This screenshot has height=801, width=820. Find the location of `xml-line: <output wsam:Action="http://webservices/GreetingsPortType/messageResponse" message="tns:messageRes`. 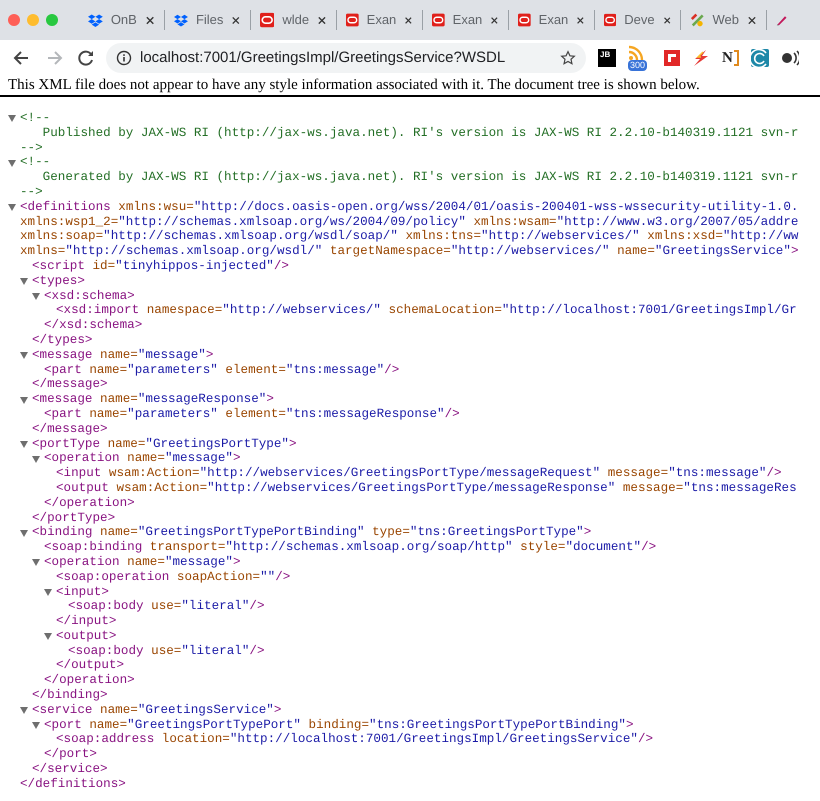

xml-line: <output wsam:Action="http://webservices/GreetingsPortType/messageResponse" message="tns:messageRes is located at coordinates (426, 488).